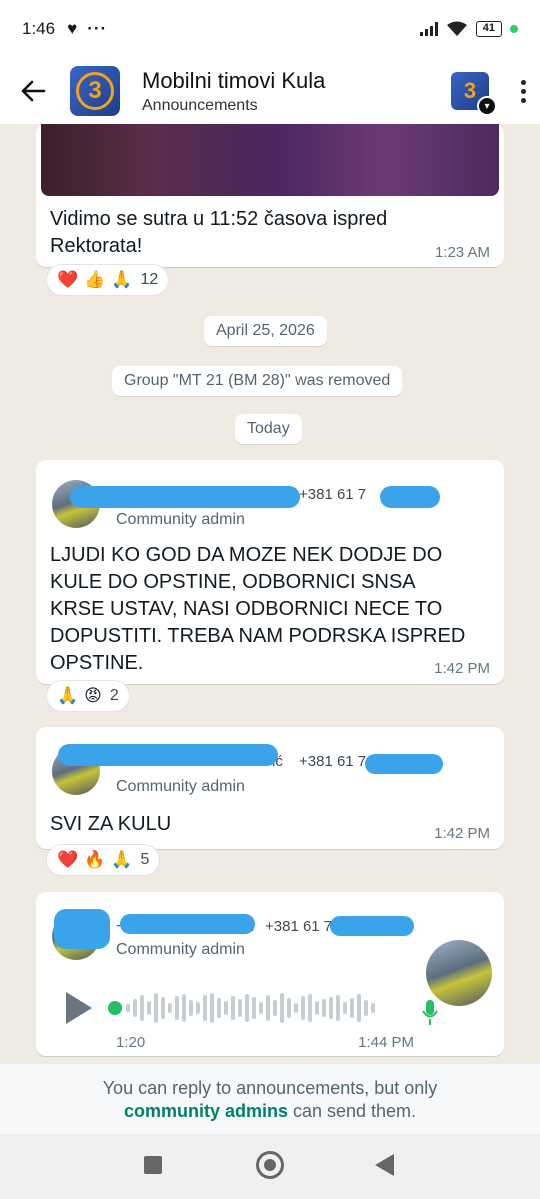  Describe the element at coordinates (95, 859) in the screenshot. I see `reaction-emoji: 🔥` at that location.